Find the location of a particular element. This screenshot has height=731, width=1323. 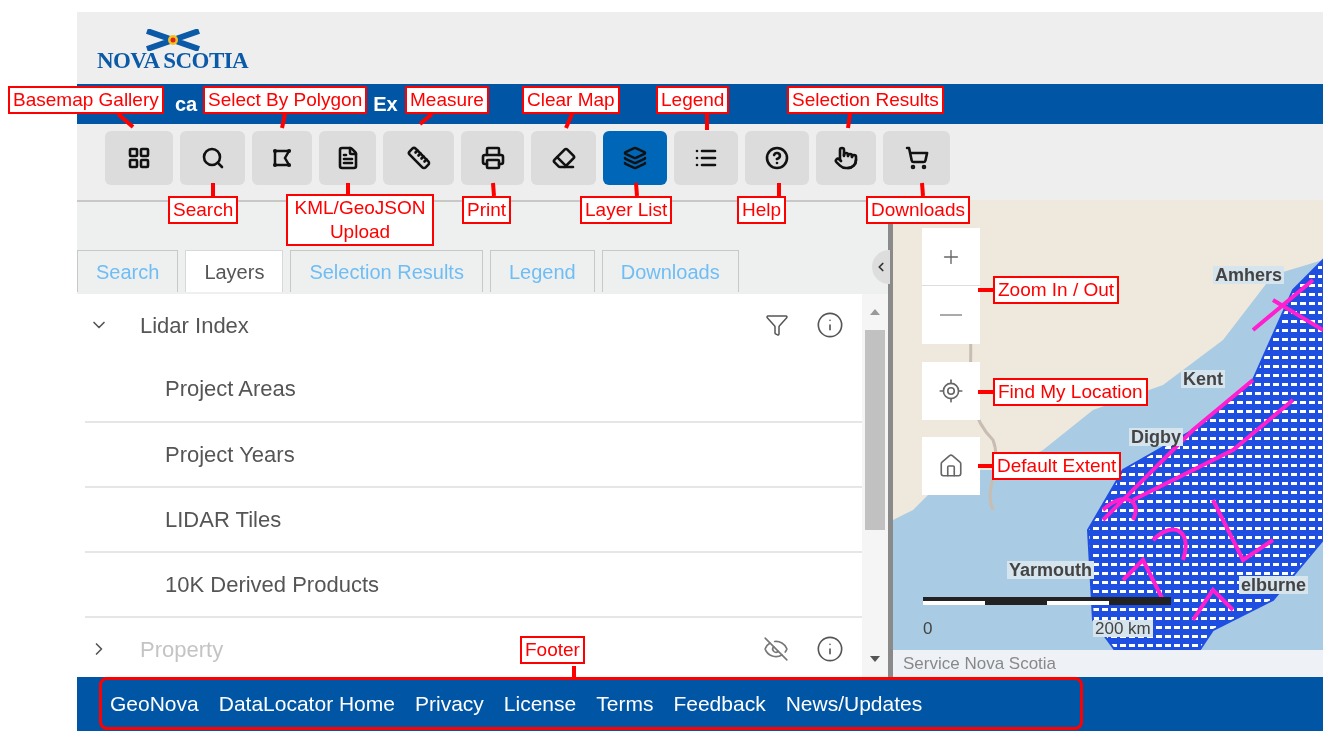

annotation-label: Layer List is located at coordinates (626, 210).